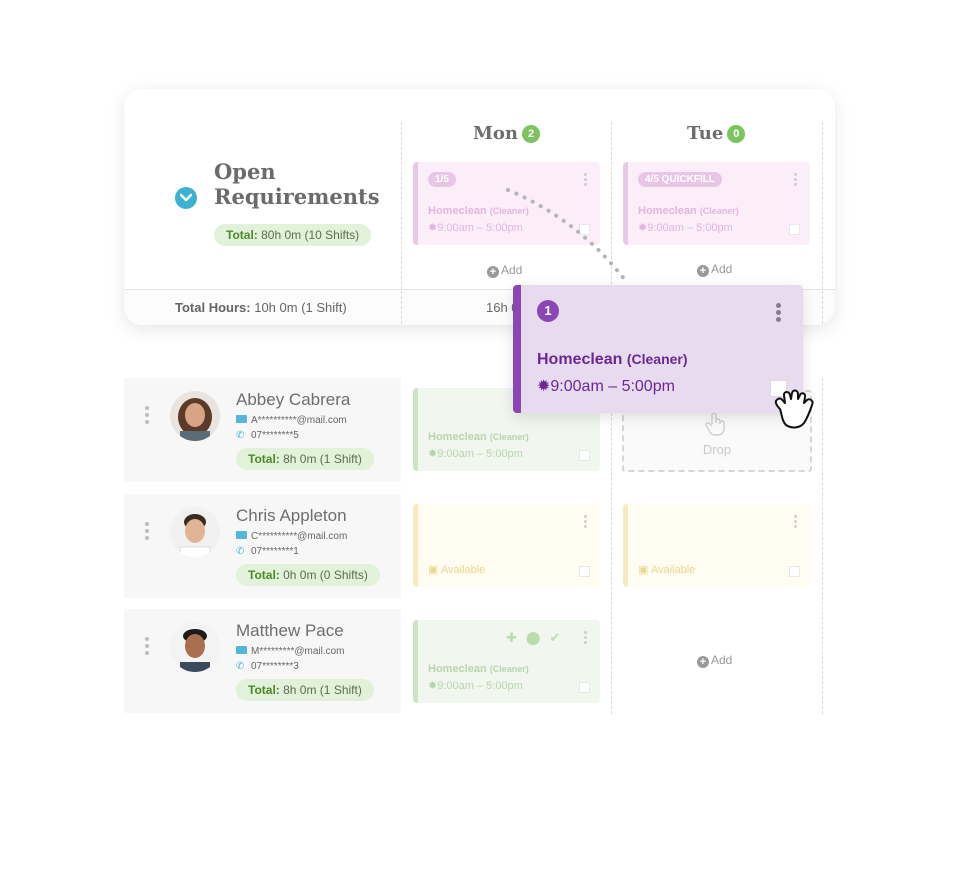 The width and height of the screenshot is (962, 885). I want to click on grab-cursor-icon, so click(794, 409).